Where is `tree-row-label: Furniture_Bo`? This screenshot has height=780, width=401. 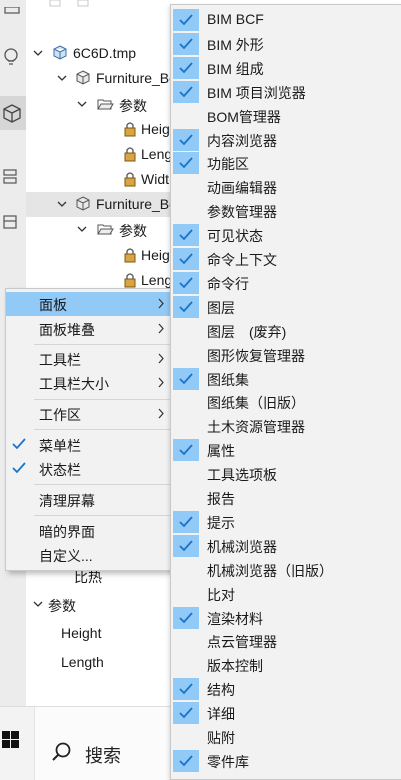
tree-row-label: Furniture_Bo is located at coordinates (136, 204).